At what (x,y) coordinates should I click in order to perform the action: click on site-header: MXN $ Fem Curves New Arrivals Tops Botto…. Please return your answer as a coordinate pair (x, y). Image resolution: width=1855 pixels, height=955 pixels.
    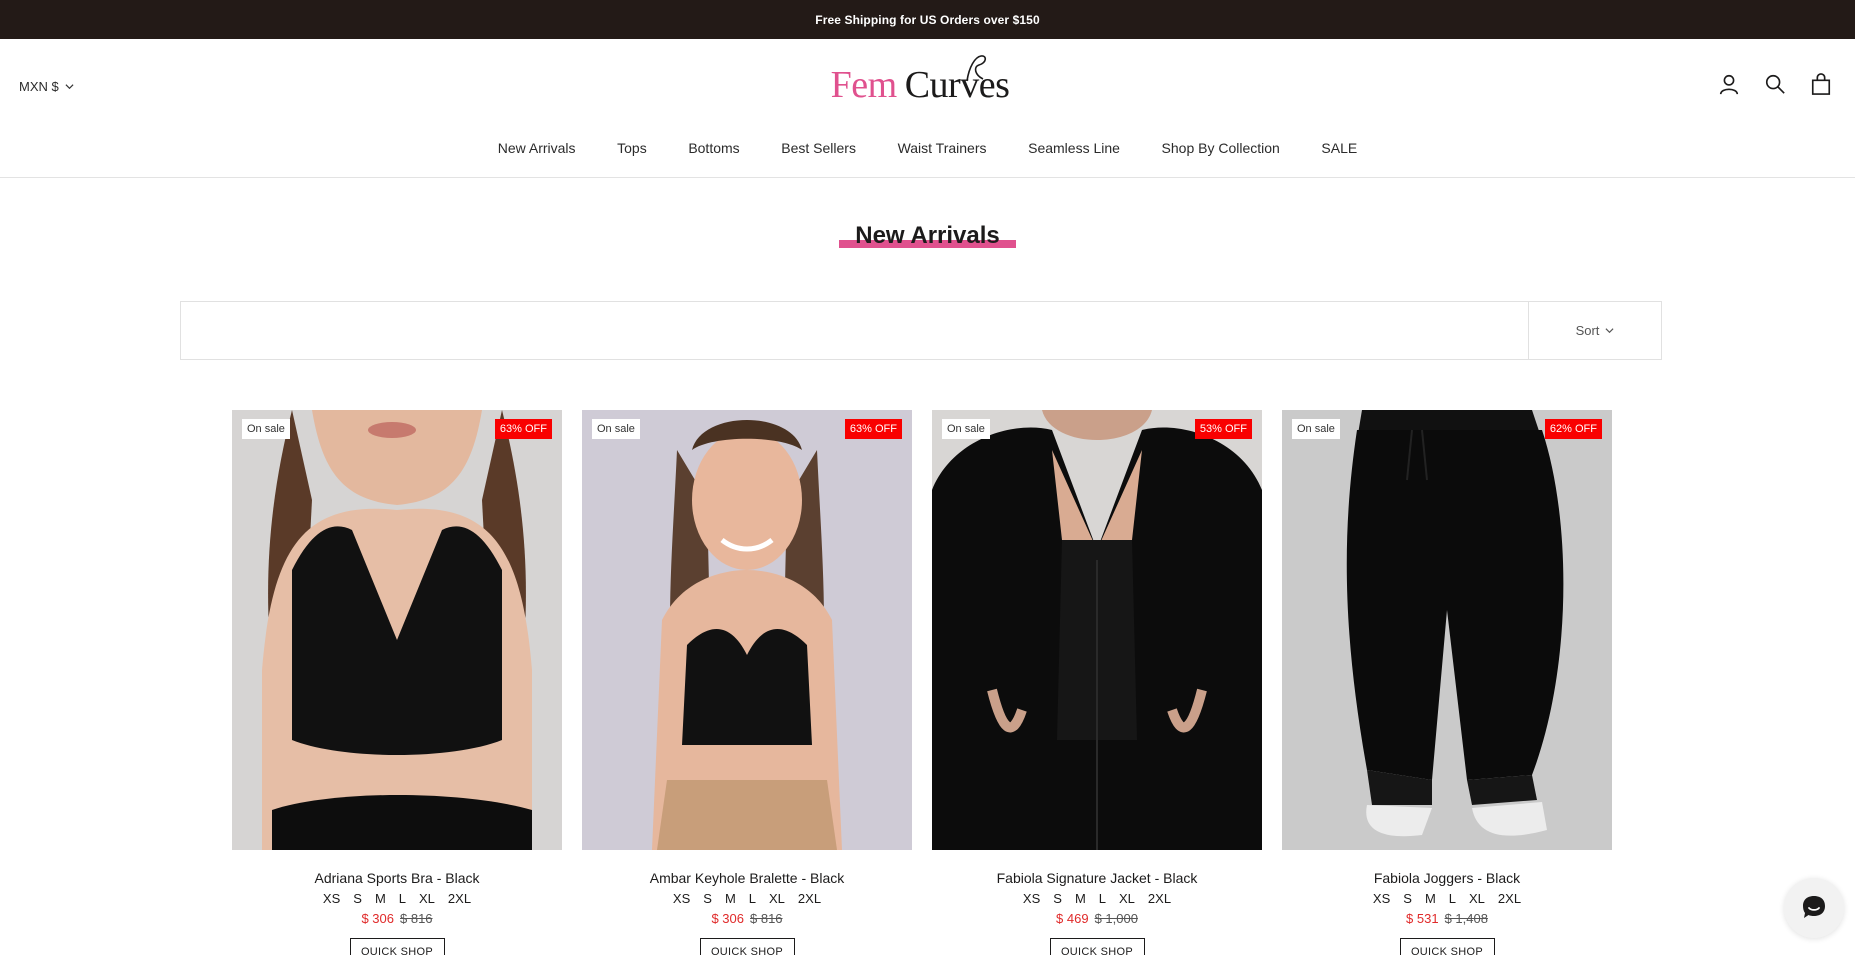
    Looking at the image, I should click on (927, 108).